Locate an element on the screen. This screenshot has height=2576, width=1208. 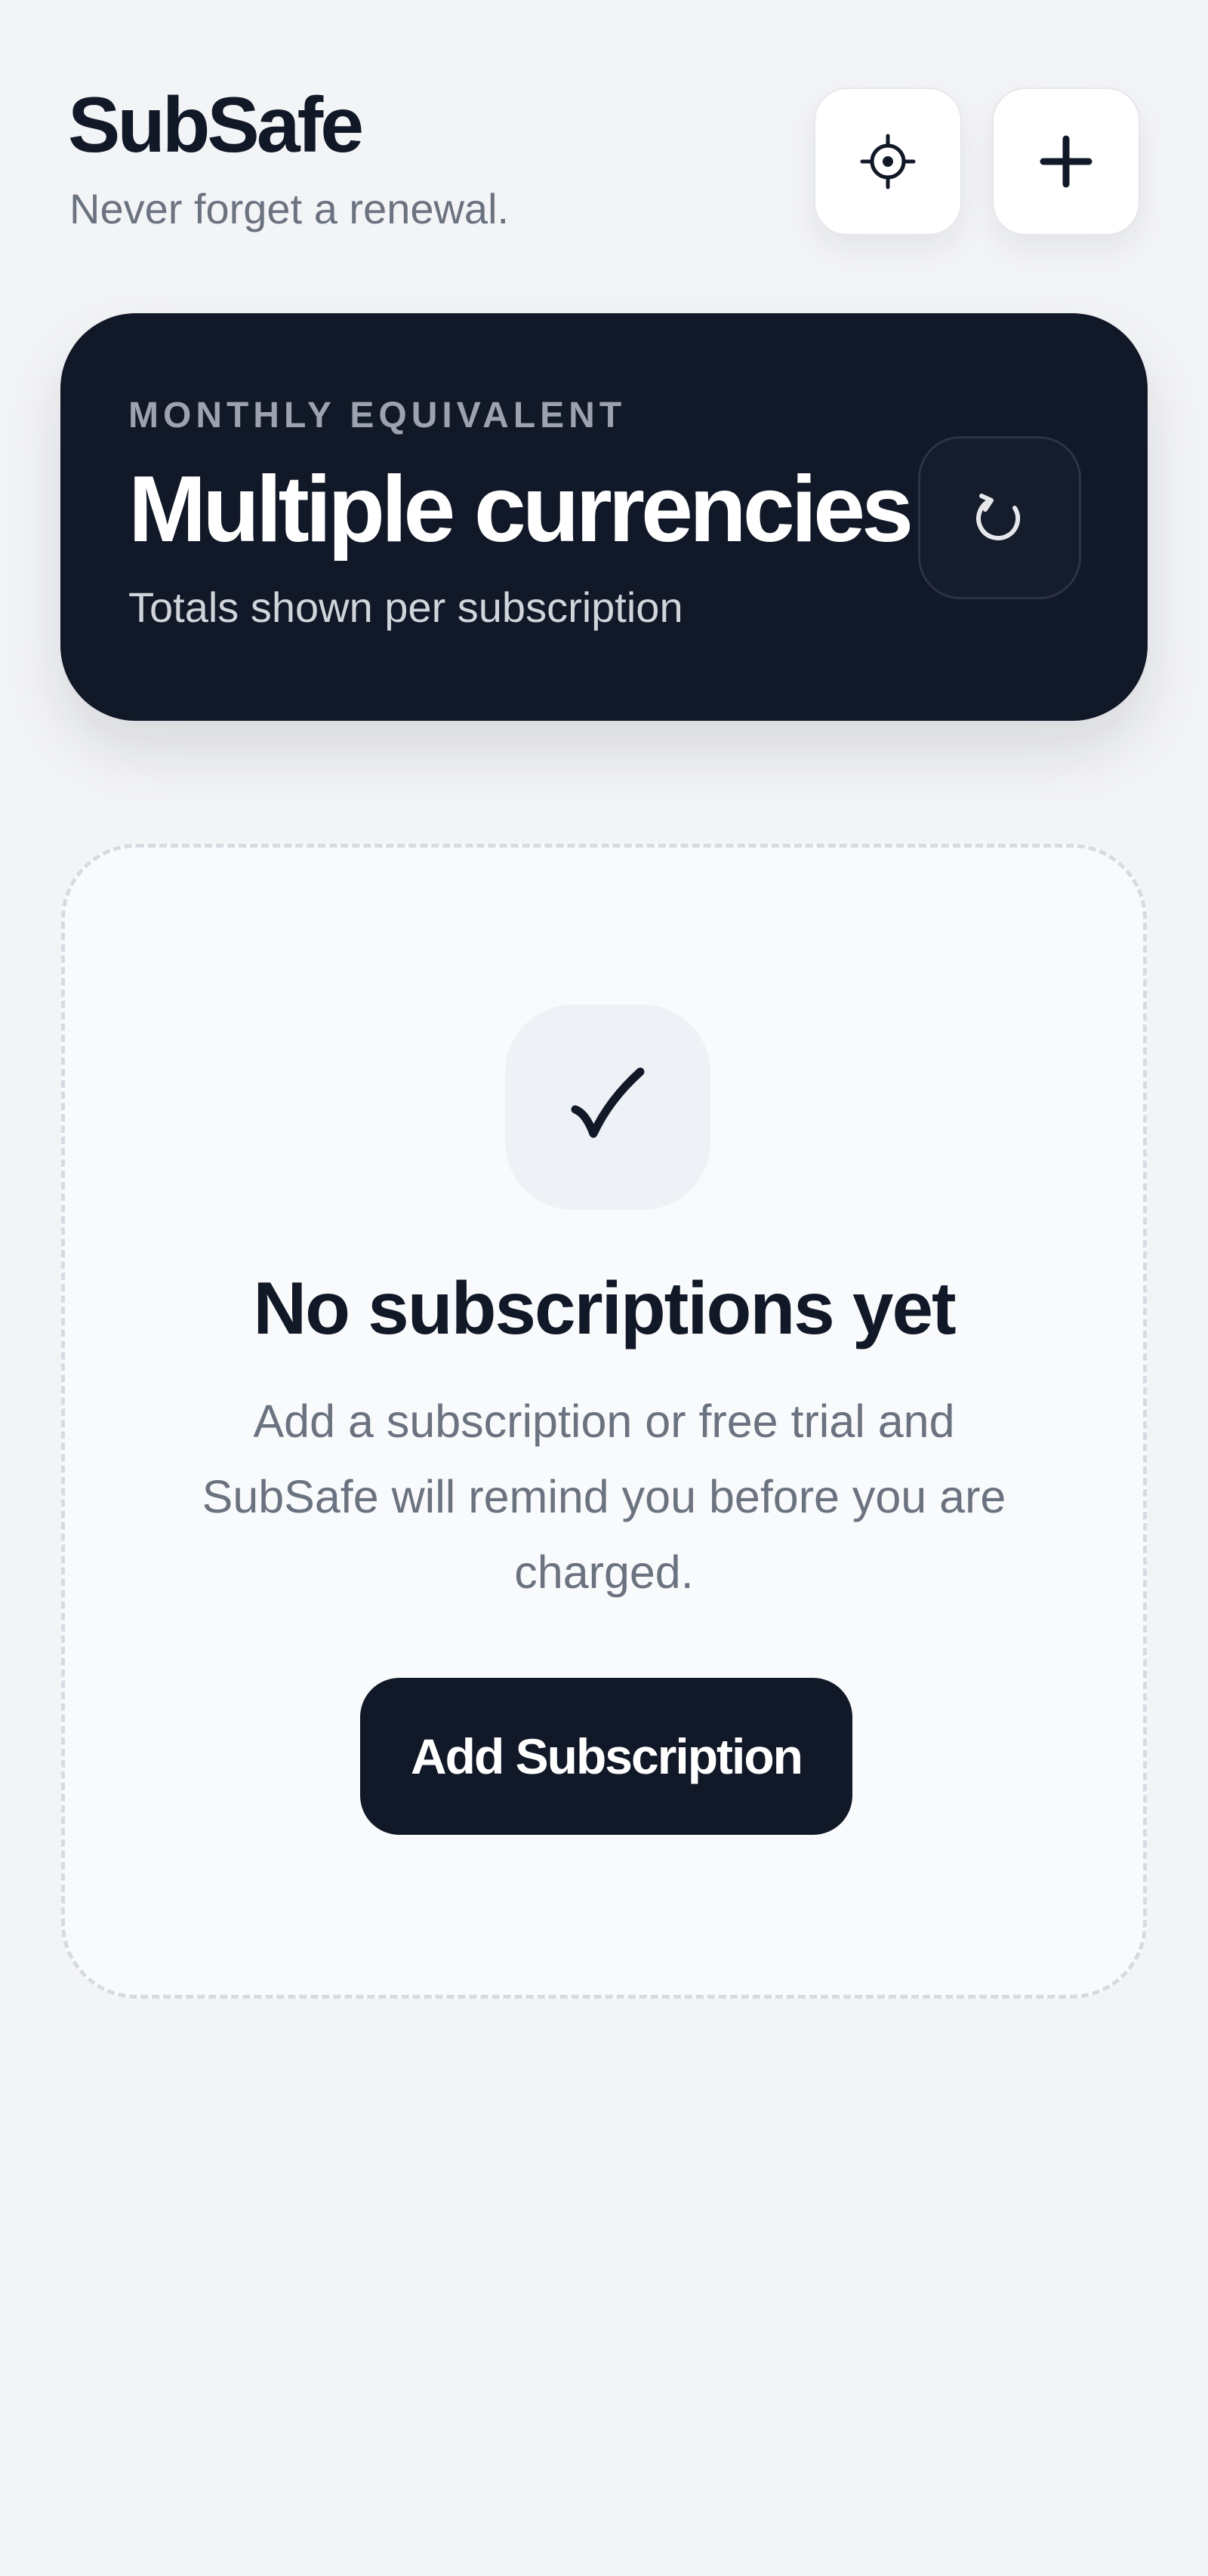
empty-state-icon-container is located at coordinates (608, 1107).